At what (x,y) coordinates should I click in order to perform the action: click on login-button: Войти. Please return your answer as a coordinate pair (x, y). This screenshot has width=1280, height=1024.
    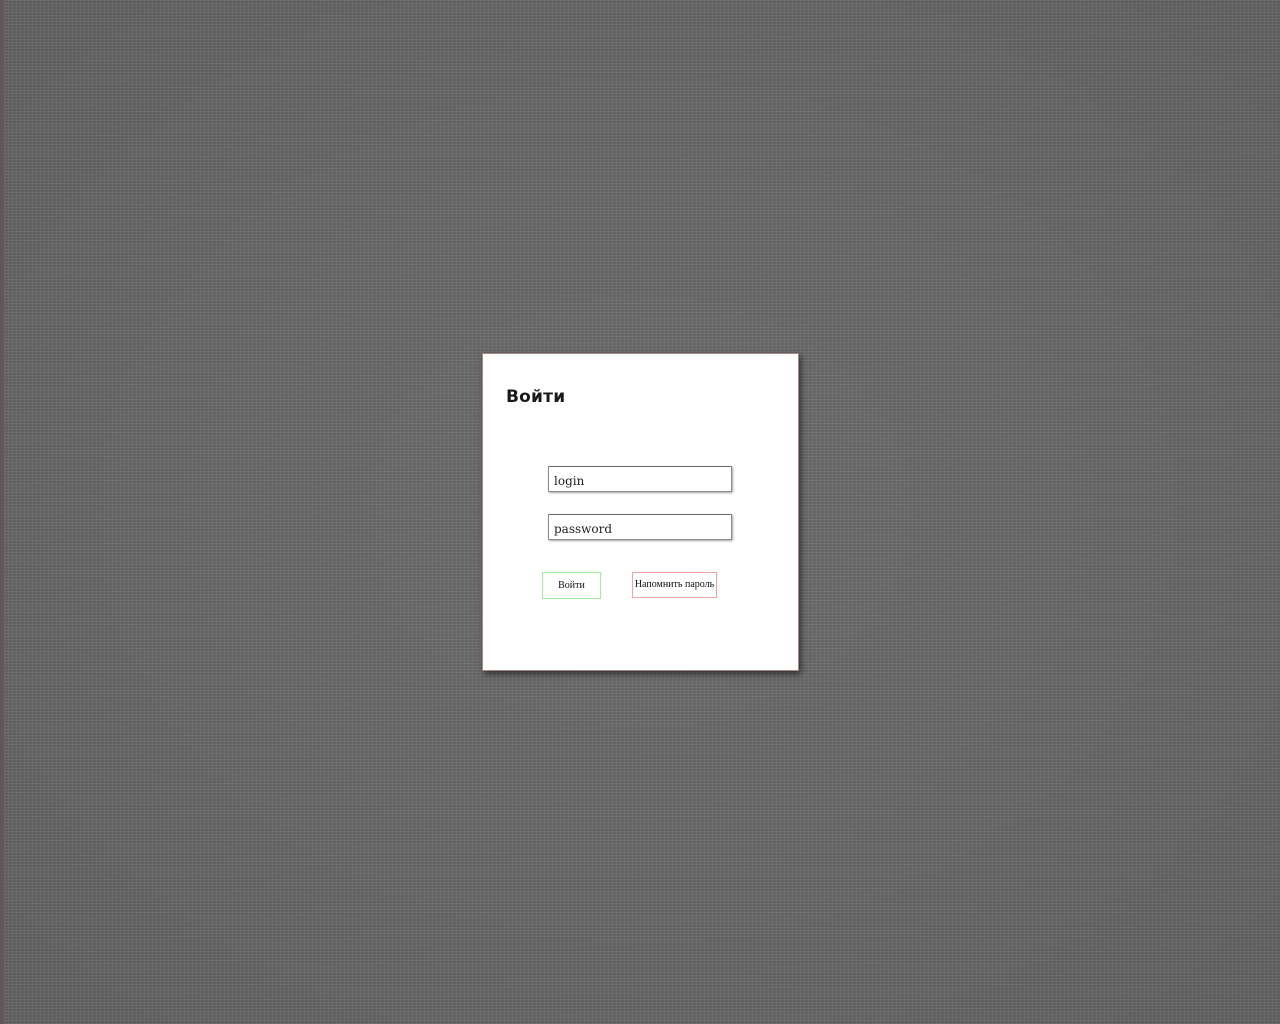
    Looking at the image, I should click on (571, 585).